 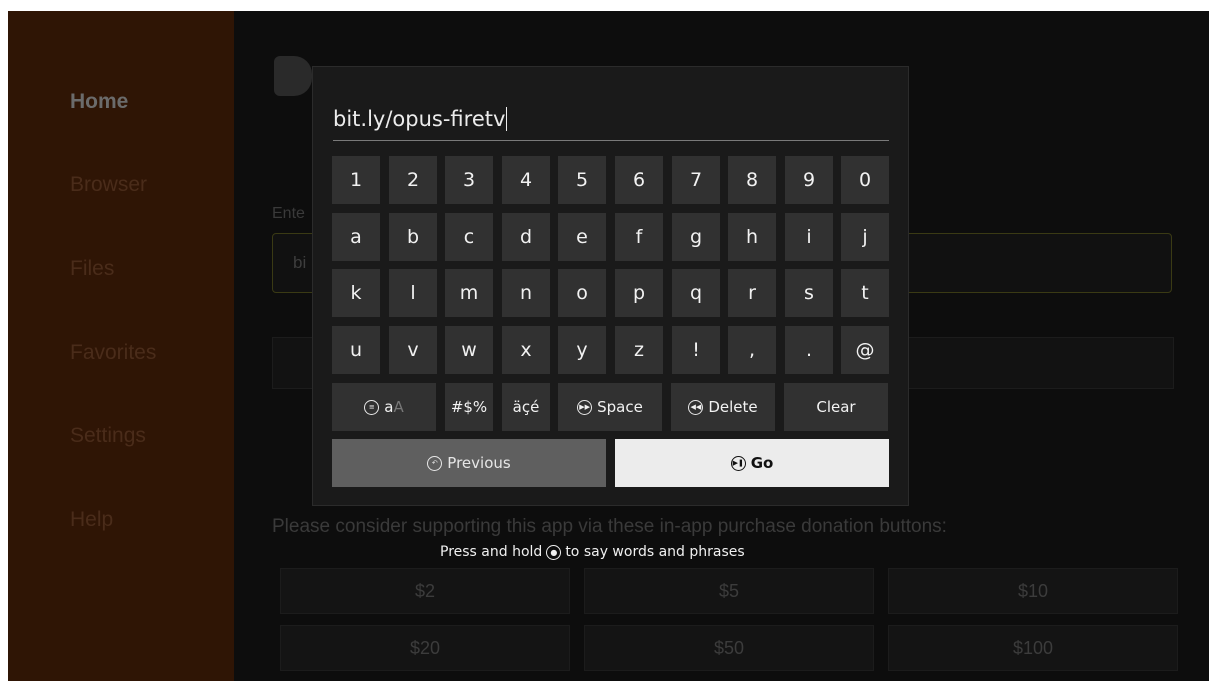 I want to click on key-2-7: g, so click(x=696, y=237).